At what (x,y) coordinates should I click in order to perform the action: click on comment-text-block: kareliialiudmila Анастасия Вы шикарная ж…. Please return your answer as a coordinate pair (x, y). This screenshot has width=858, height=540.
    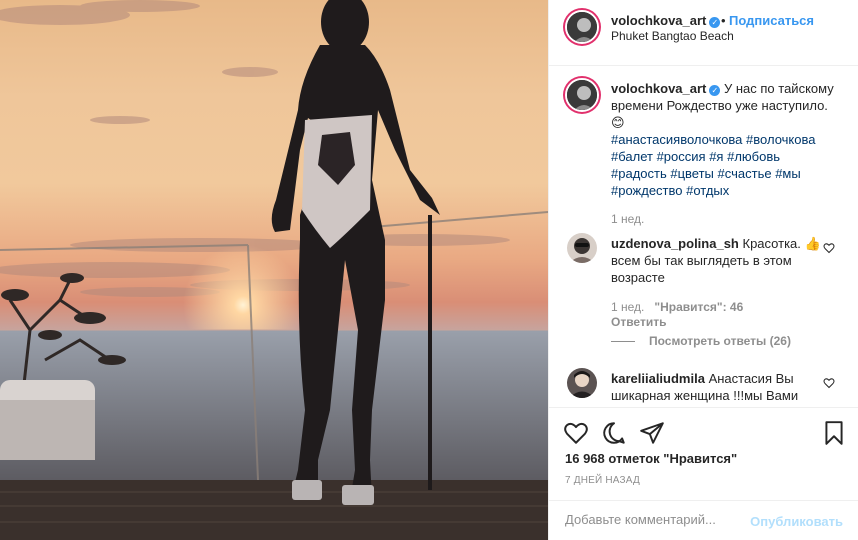
    Looking at the image, I should click on (716, 387).